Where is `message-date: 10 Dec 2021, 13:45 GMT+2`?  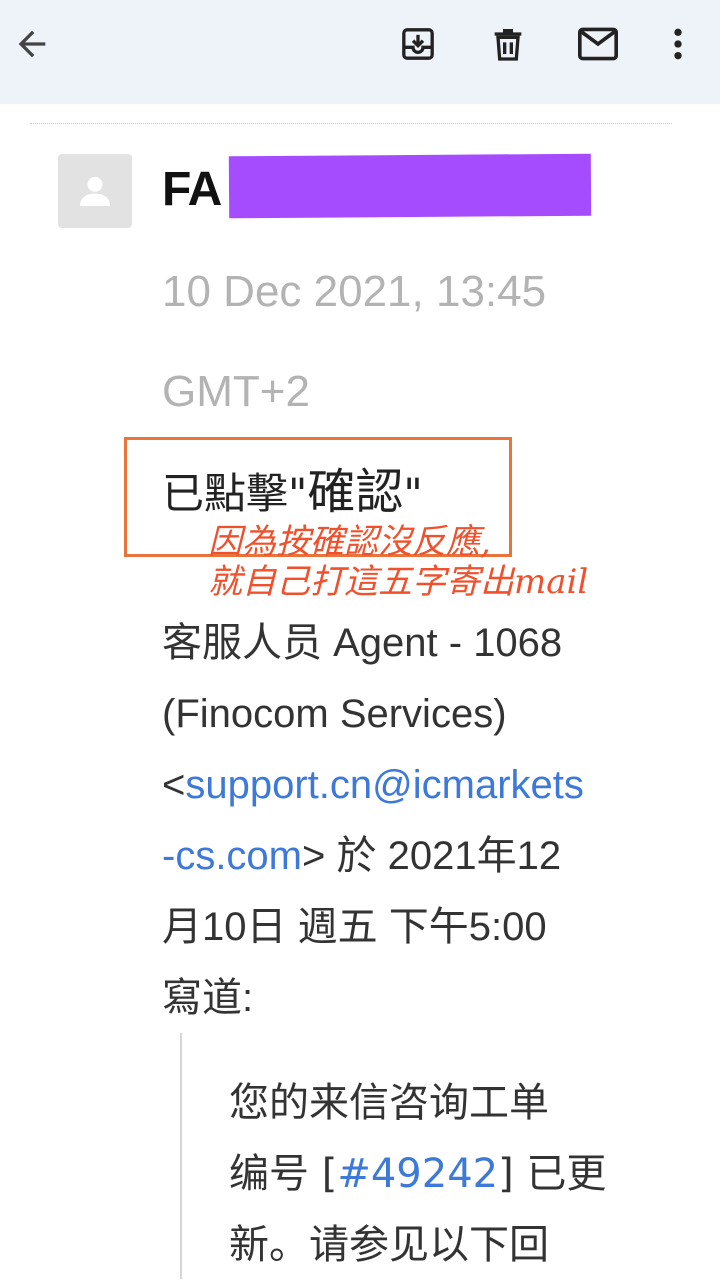
message-date: 10 Dec 2021, 13:45 GMT+2 is located at coordinates (354, 341).